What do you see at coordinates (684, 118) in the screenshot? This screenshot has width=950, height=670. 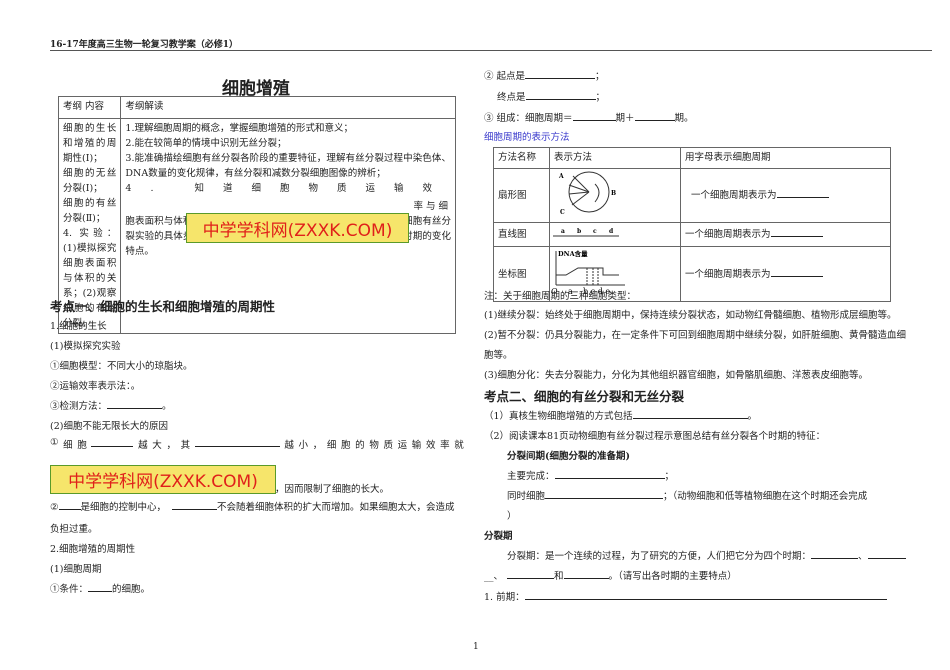 I see `label: 期。` at bounding box center [684, 118].